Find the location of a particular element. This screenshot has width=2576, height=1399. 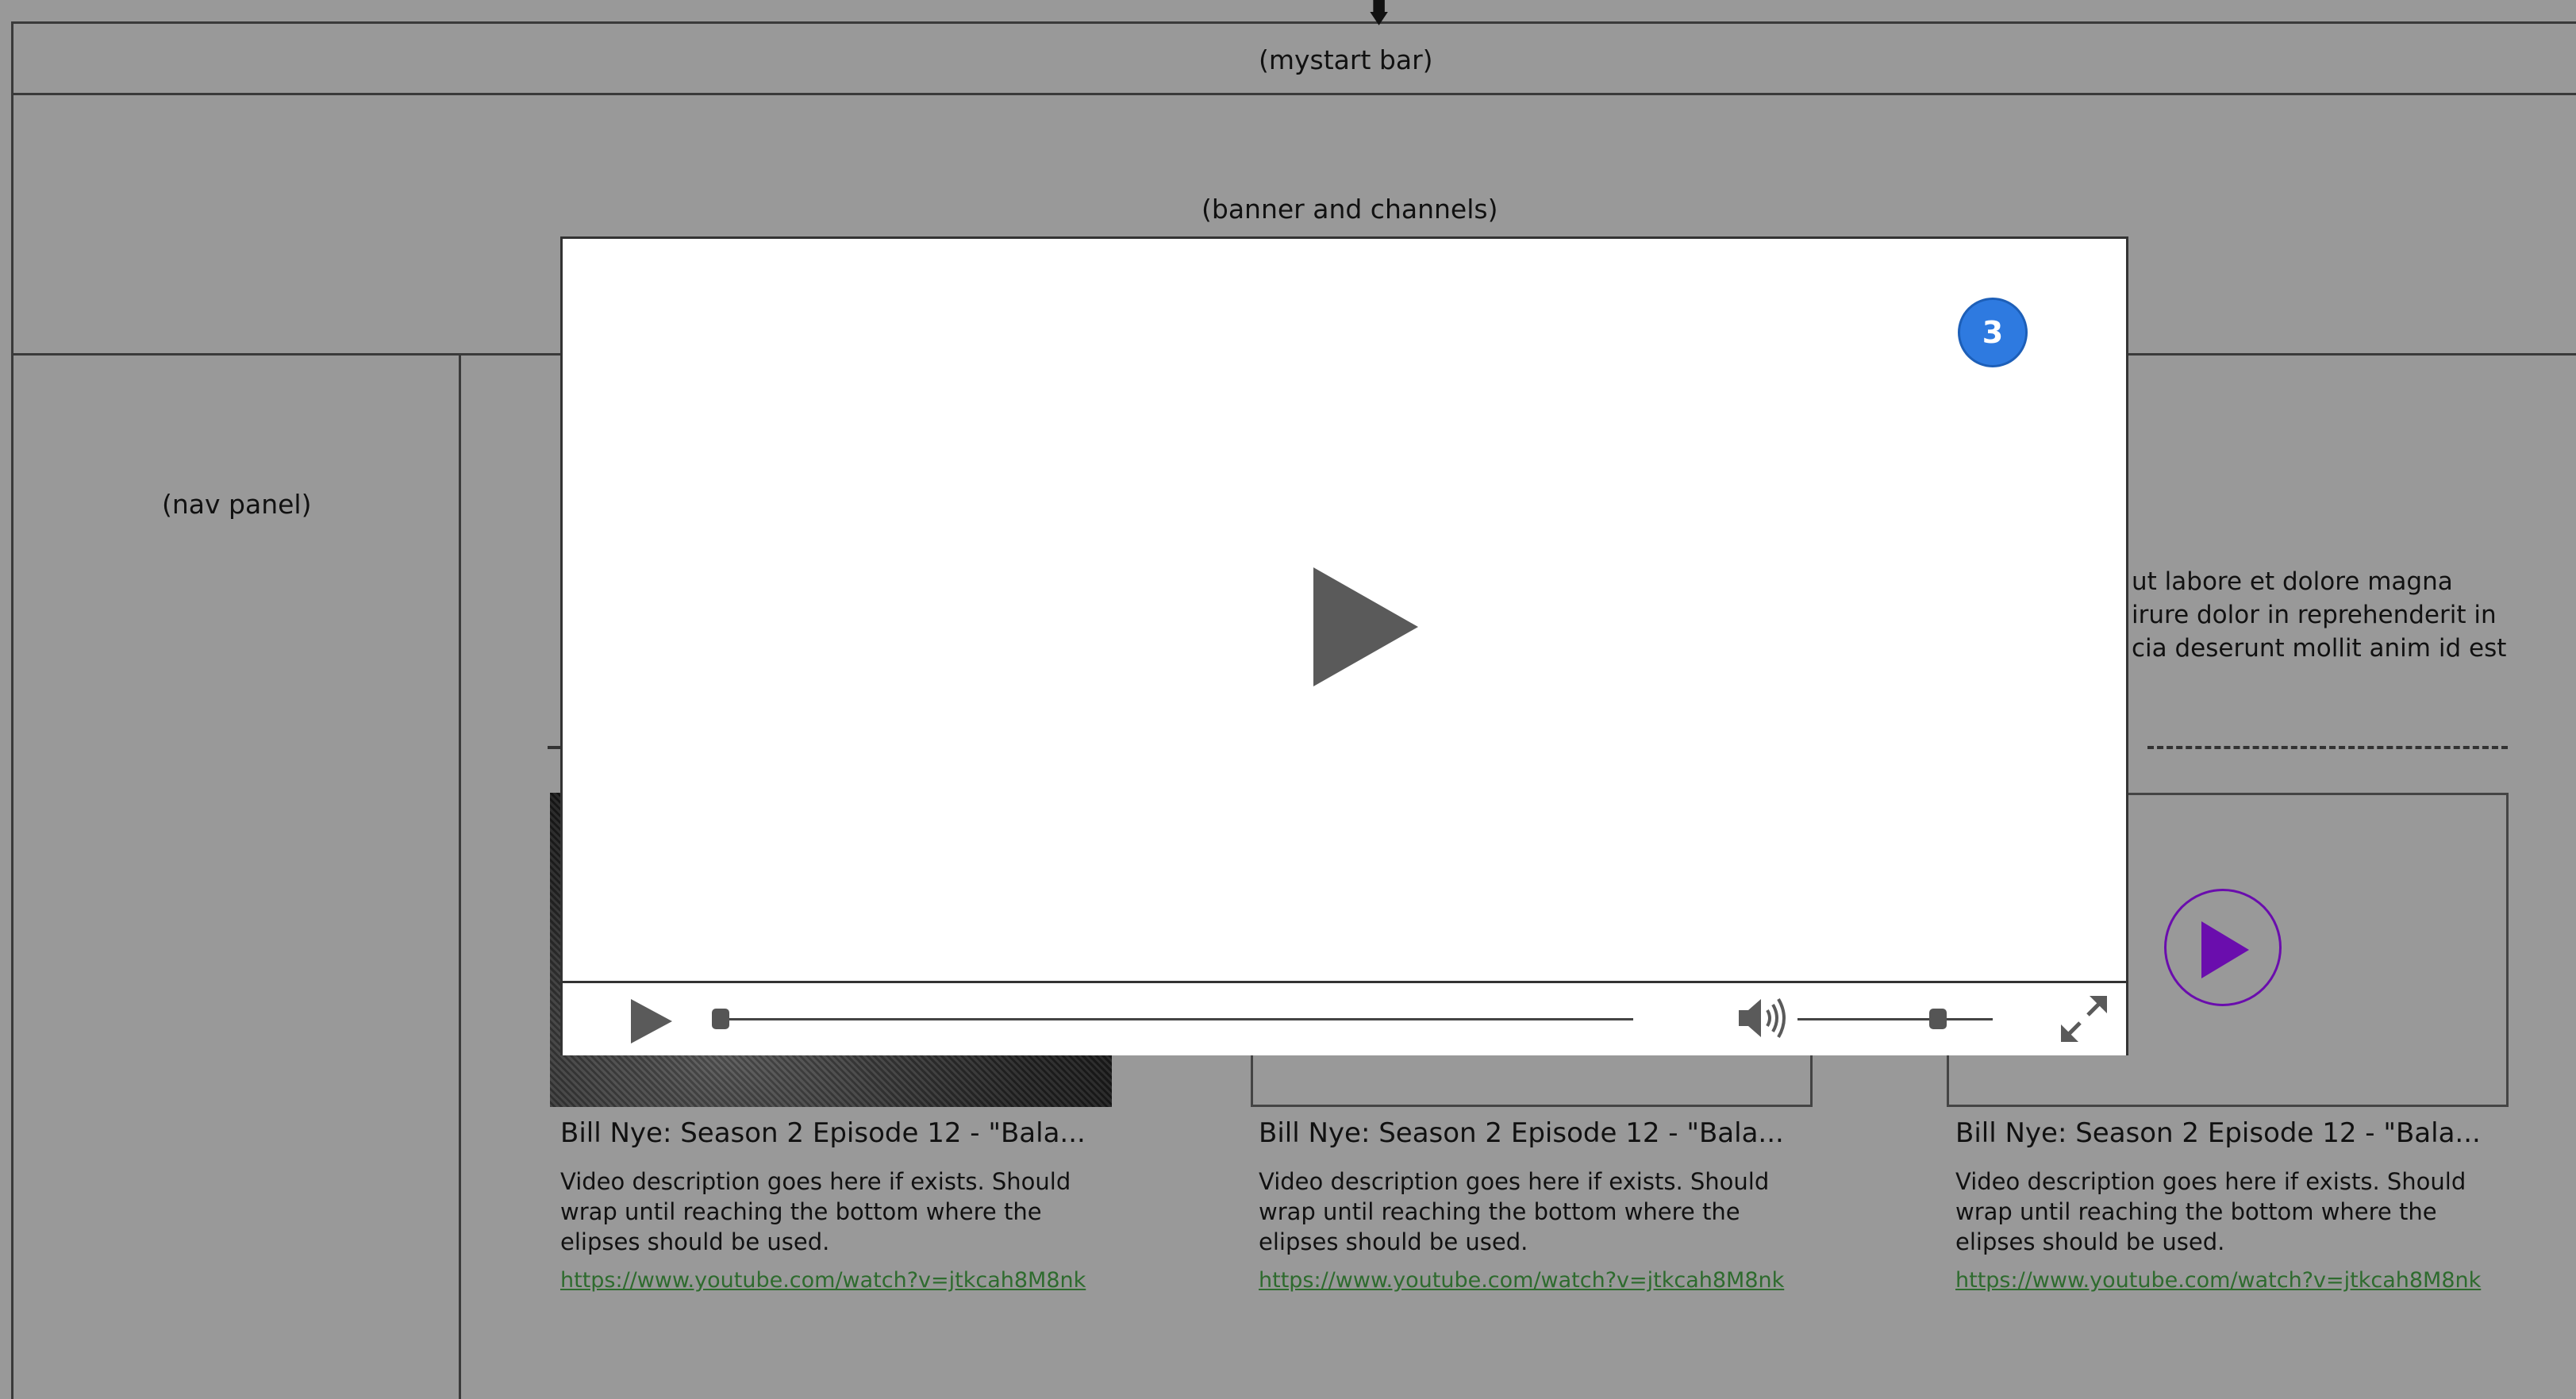

big-play-button is located at coordinates (1365, 628).